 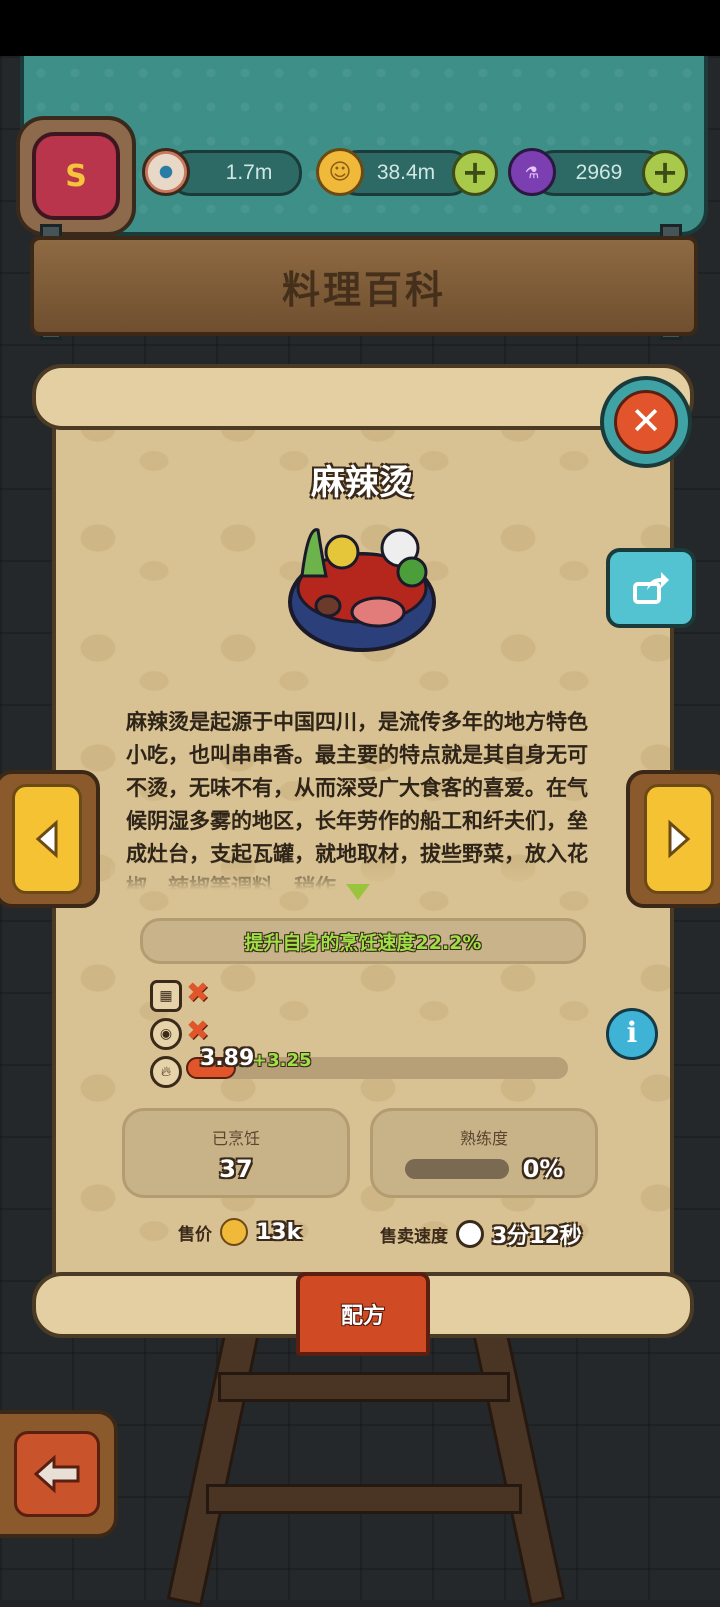 I want to click on close-icon: ✕, so click(x=646, y=422).